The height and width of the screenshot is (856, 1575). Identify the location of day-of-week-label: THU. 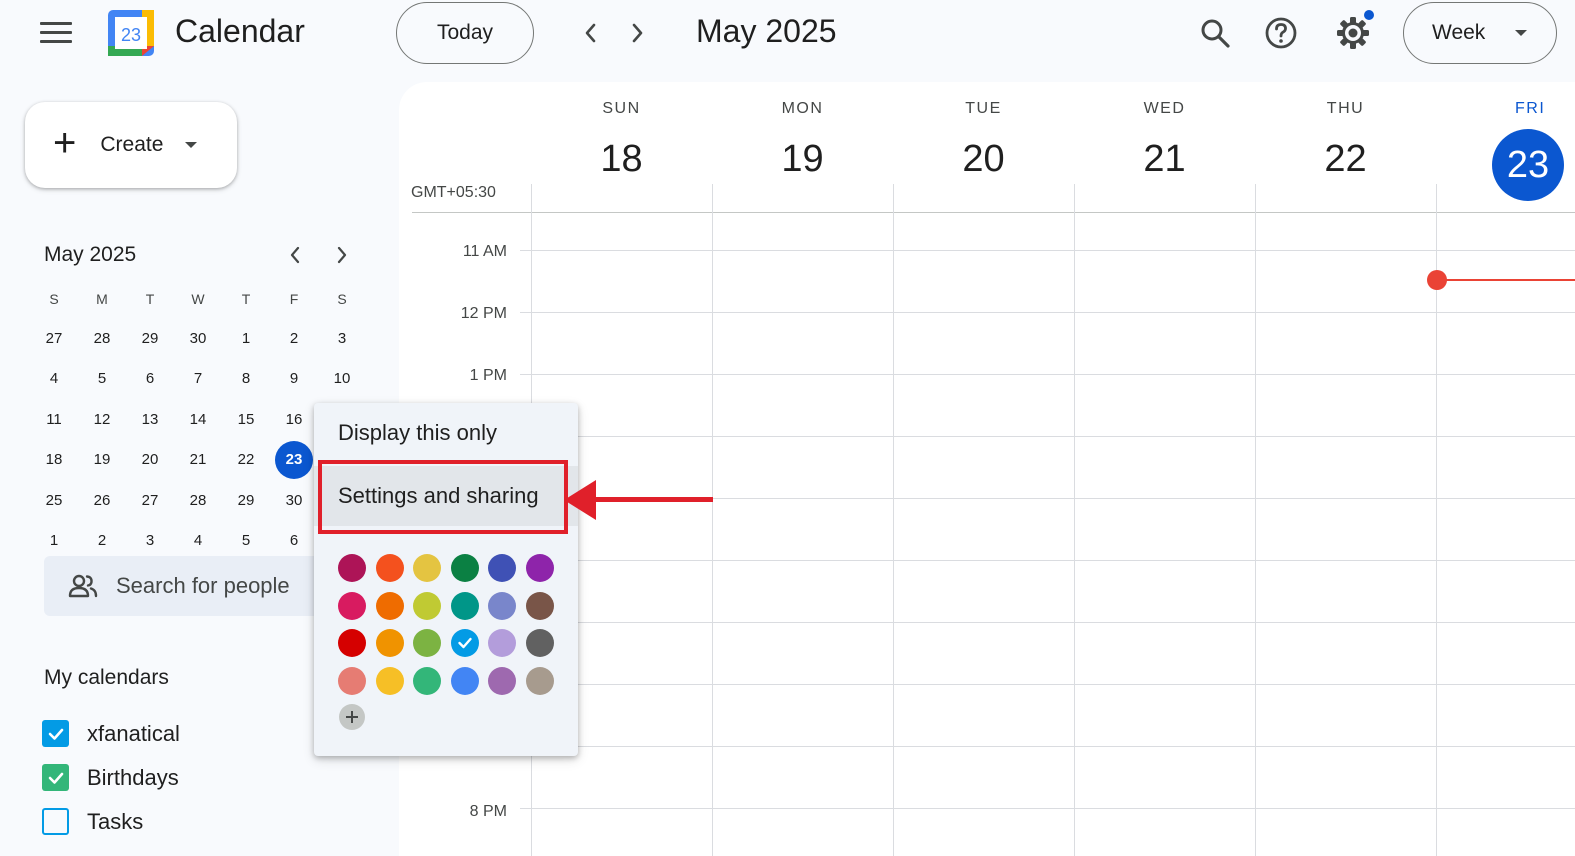
(1345, 108).